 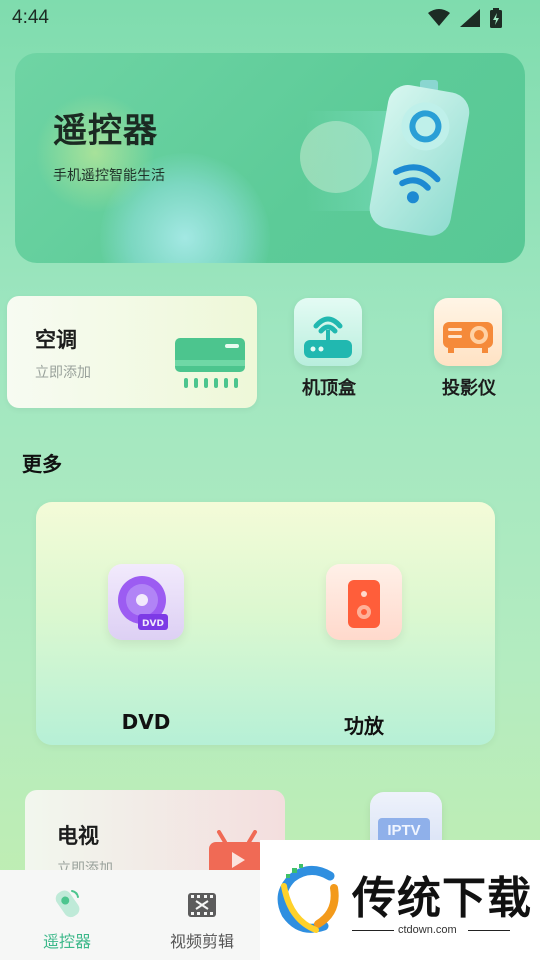 I want to click on nav-item-remote: 遥控器, so click(x=67, y=915).